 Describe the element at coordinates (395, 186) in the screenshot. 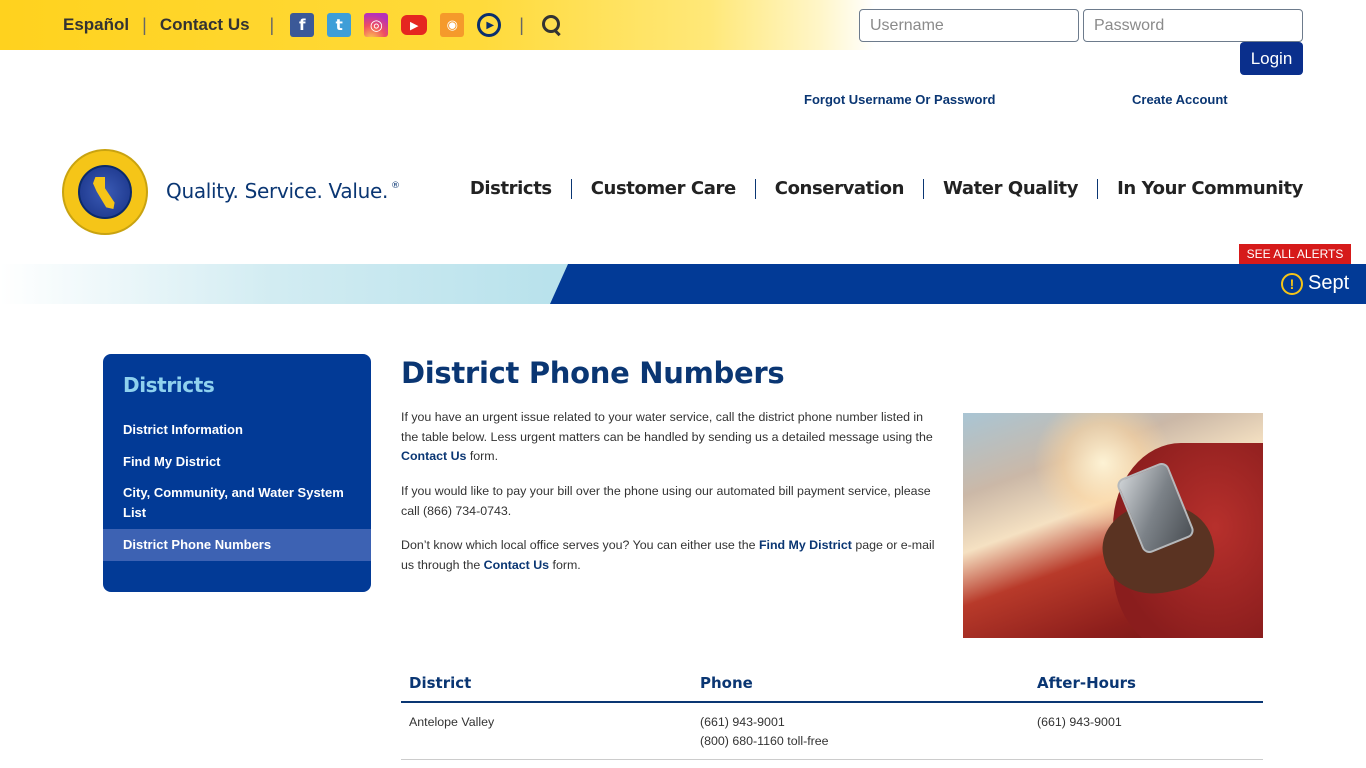

I see `registered-mark: ®` at that location.